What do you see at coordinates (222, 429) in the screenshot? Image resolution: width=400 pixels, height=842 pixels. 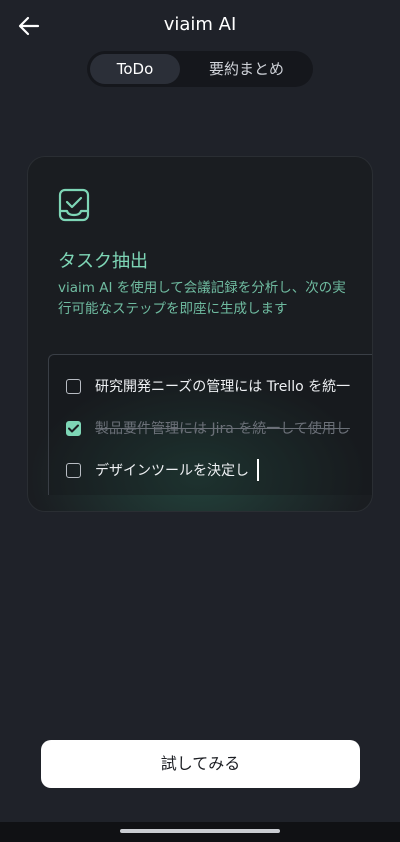 I see `todo-text: 製品要件管理には Jira を統一して使用し` at bounding box center [222, 429].